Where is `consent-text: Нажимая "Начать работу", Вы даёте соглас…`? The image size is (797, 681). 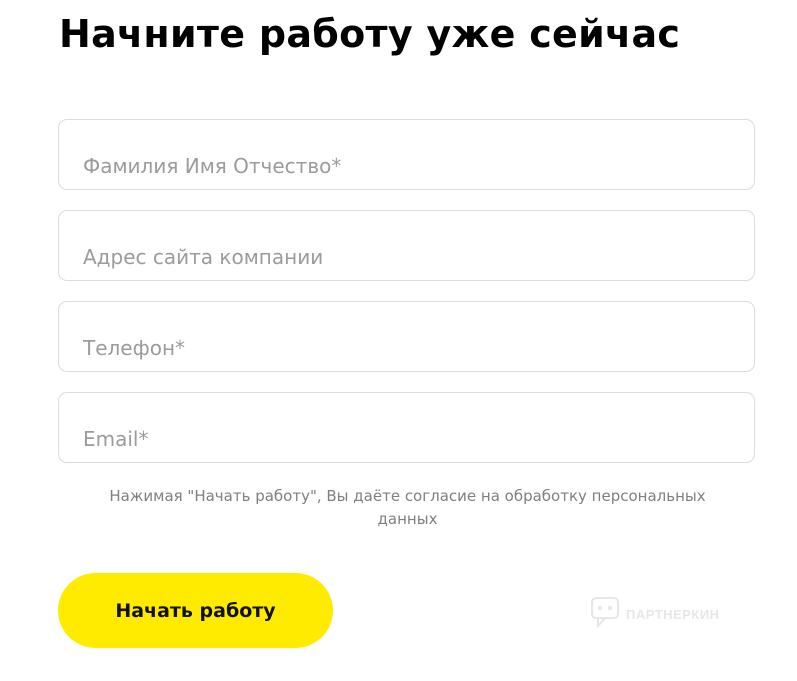 consent-text: Нажимая "Начать работу", Вы даёте соглас… is located at coordinates (407, 507).